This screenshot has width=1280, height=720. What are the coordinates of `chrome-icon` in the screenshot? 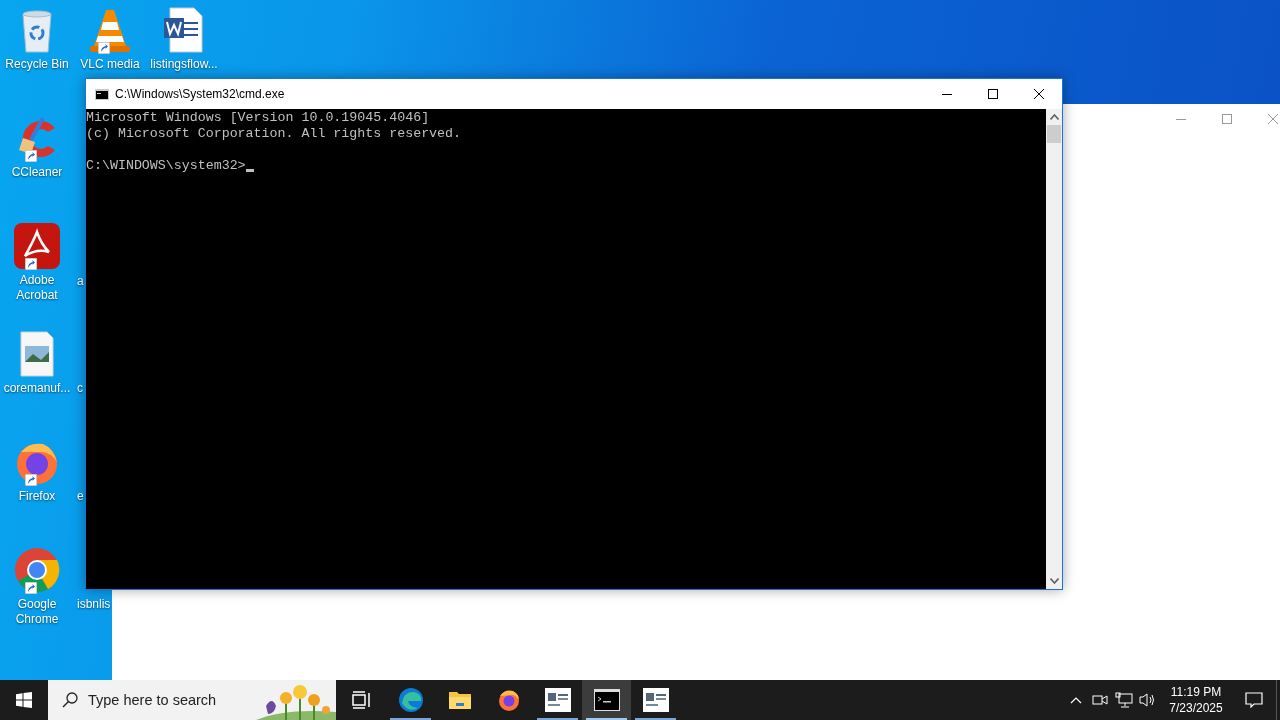 It's located at (37, 570).